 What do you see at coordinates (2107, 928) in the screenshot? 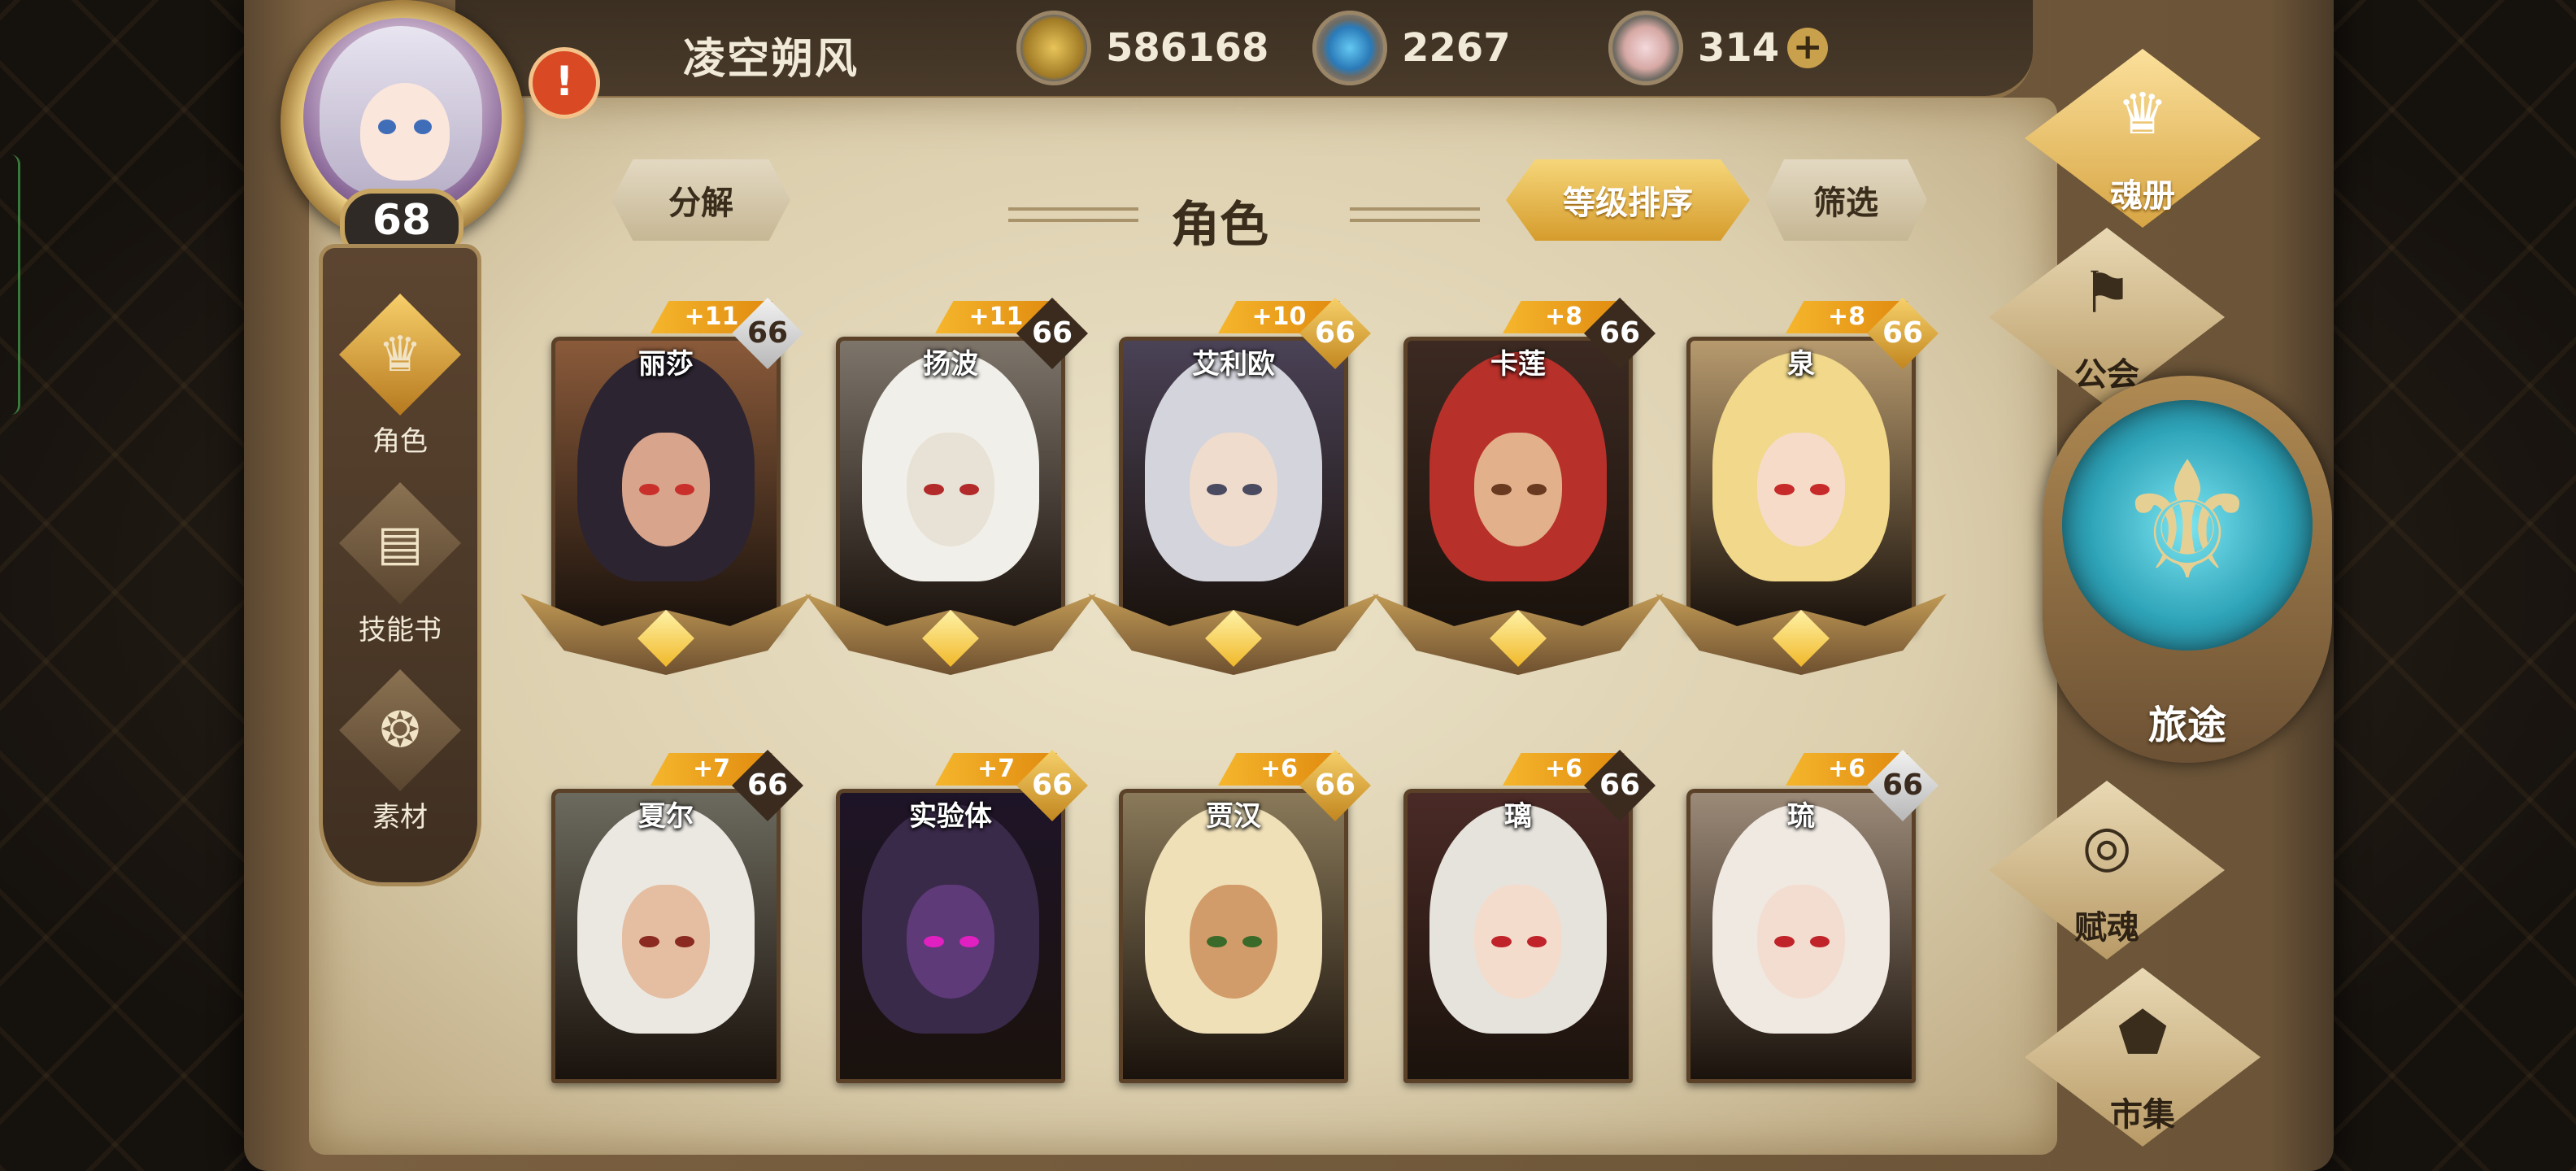
I see `endow-soul-label: 赋魂` at bounding box center [2107, 928].